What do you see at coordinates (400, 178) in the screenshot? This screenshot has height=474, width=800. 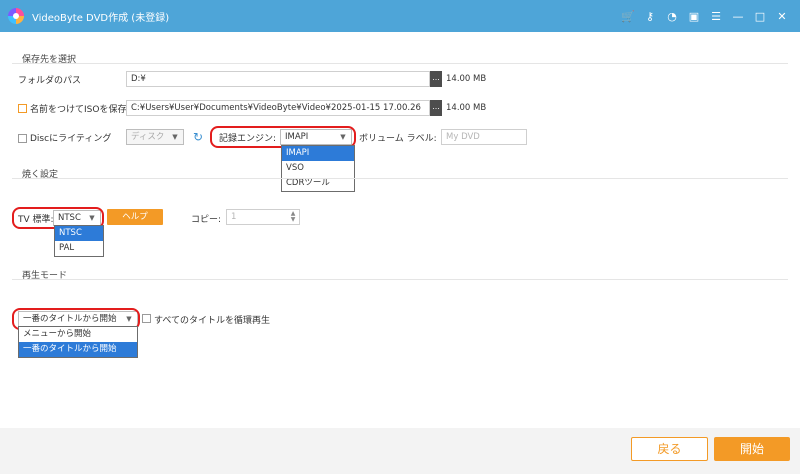 I see `burn-divider` at bounding box center [400, 178].